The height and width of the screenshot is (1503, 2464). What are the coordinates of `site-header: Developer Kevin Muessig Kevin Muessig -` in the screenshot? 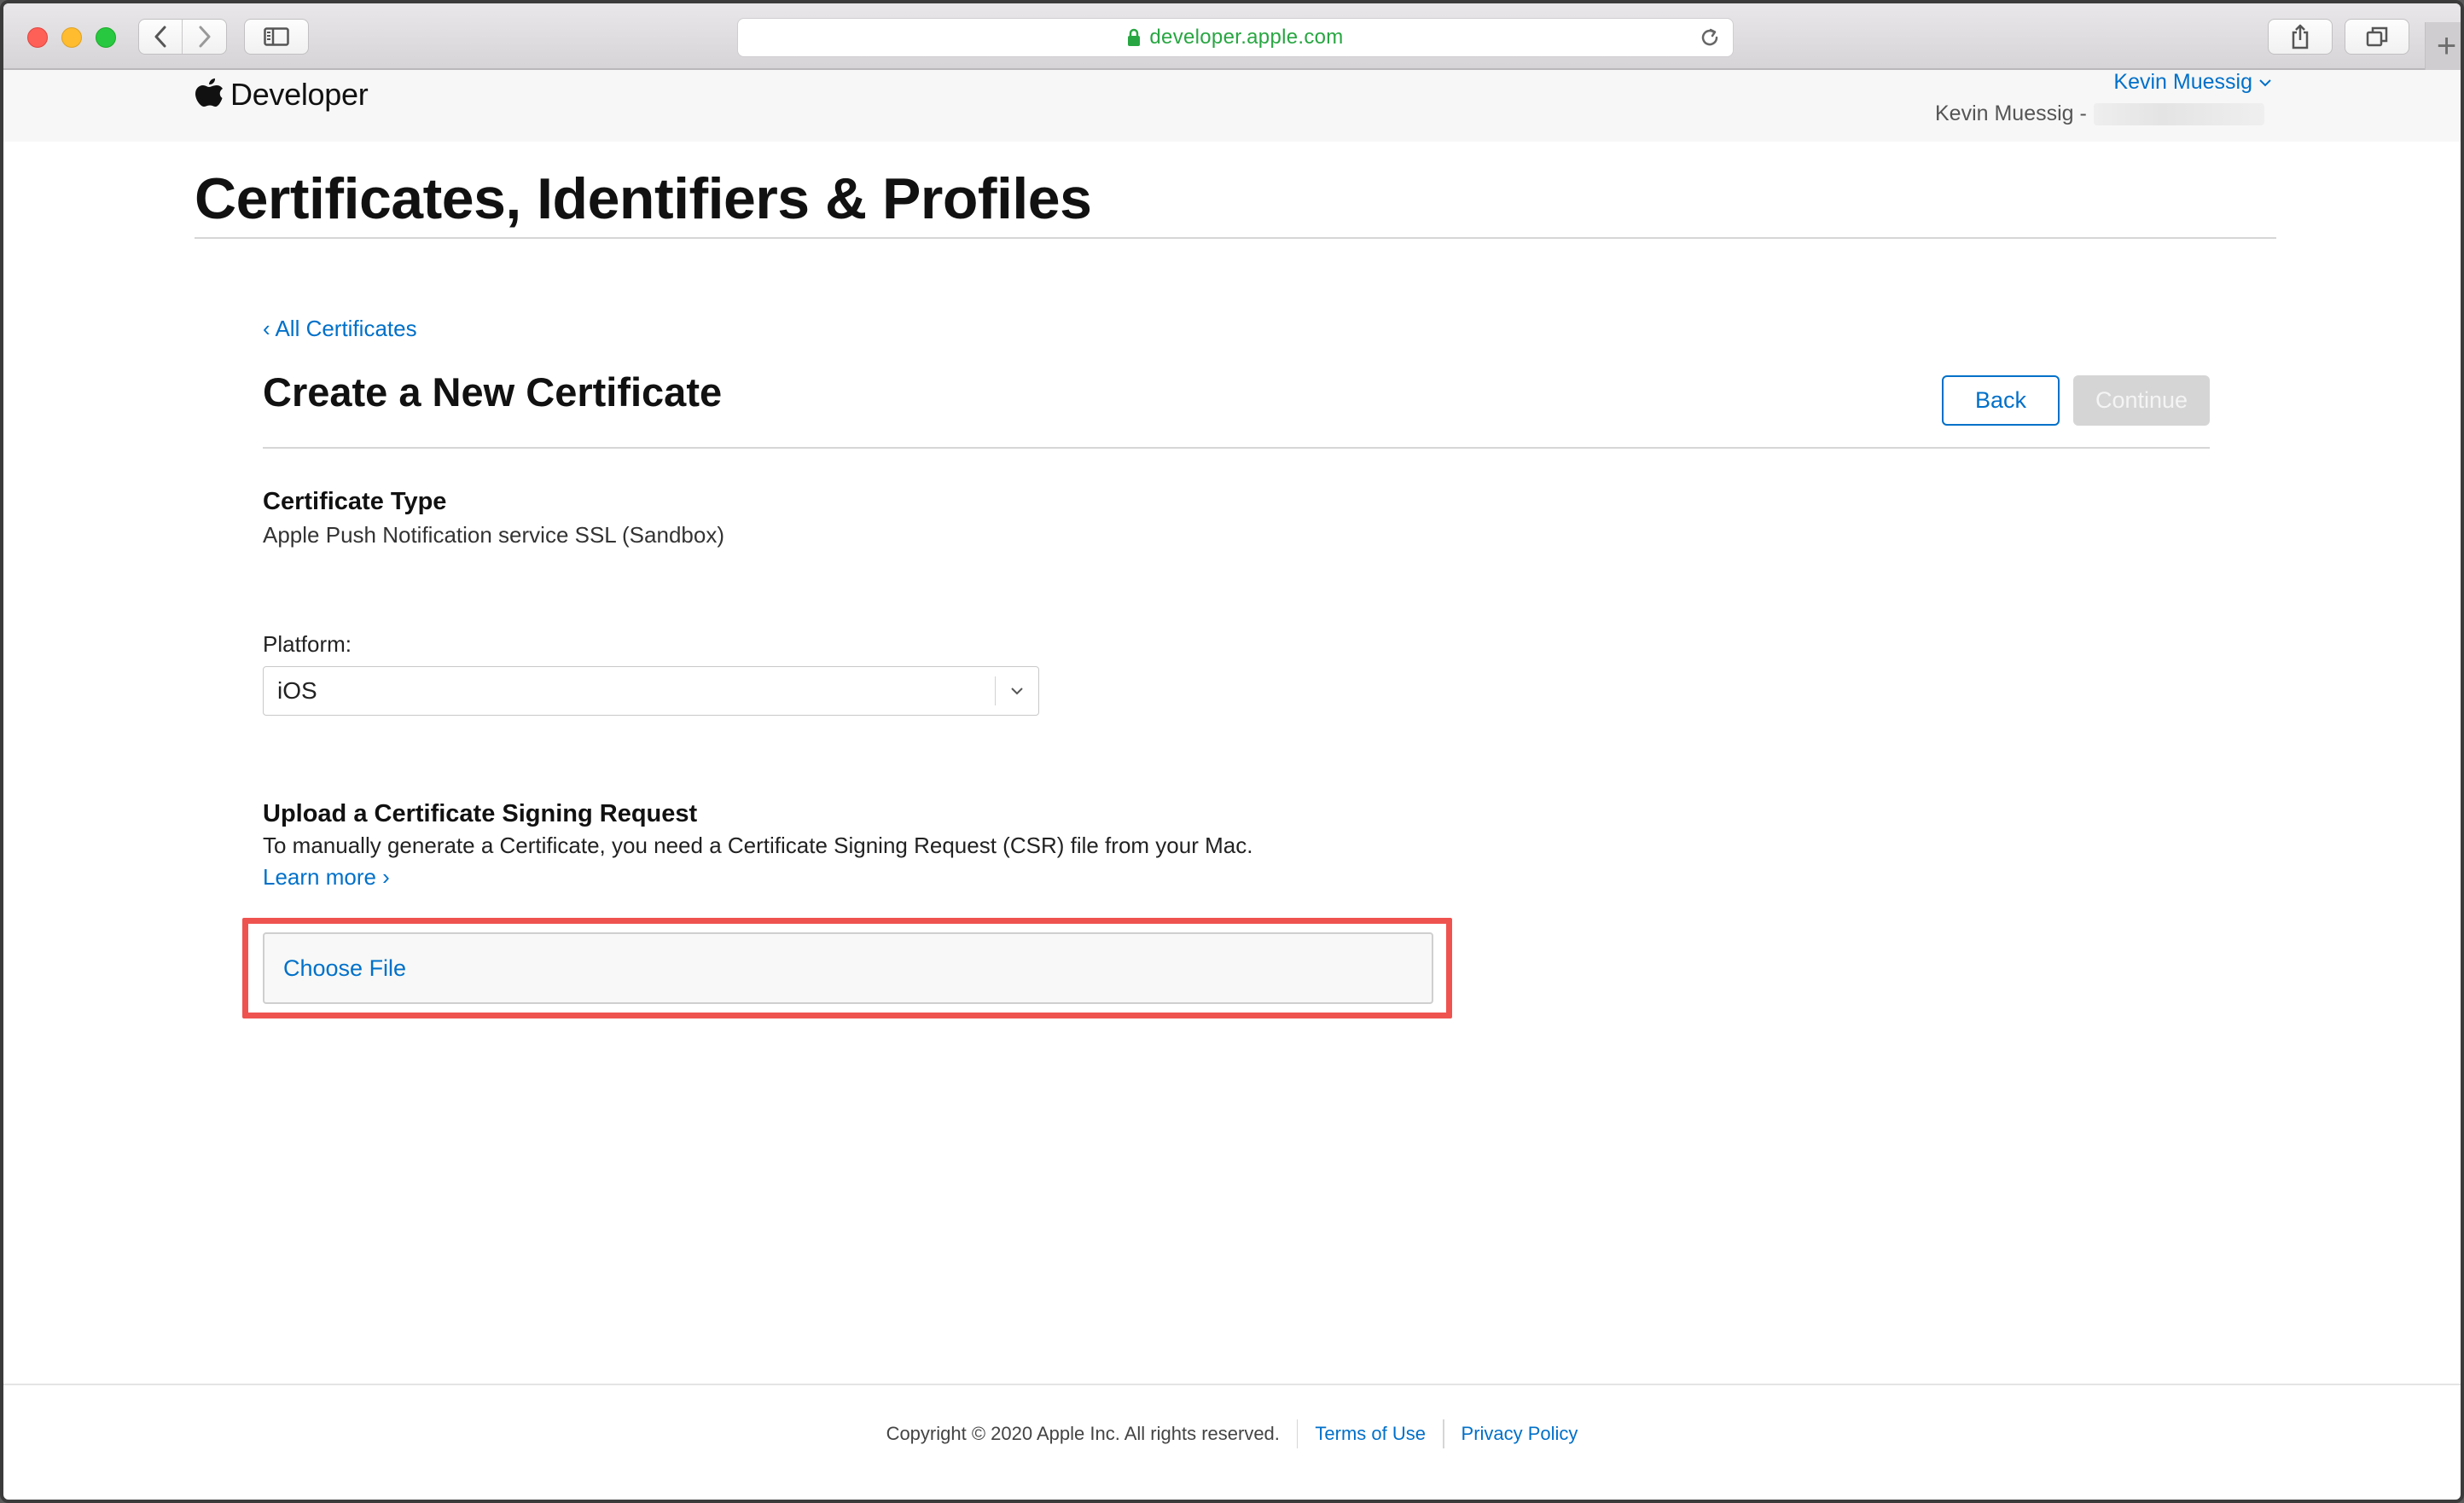 It's located at (1232, 106).